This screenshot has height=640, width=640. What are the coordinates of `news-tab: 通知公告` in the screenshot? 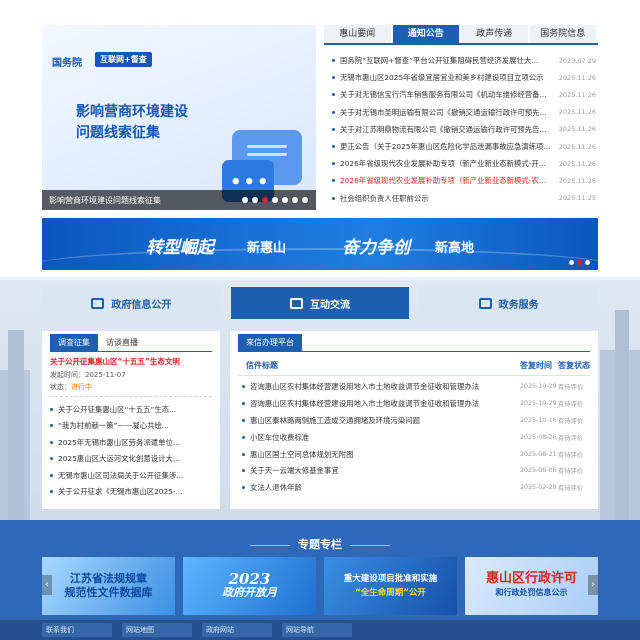 It's located at (425, 34).